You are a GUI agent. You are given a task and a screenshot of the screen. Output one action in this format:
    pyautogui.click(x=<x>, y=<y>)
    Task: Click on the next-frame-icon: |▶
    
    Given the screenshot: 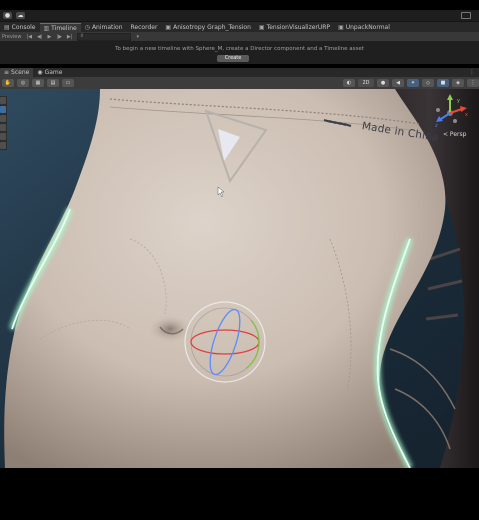 What is the action you would take?
    pyautogui.click(x=59, y=37)
    